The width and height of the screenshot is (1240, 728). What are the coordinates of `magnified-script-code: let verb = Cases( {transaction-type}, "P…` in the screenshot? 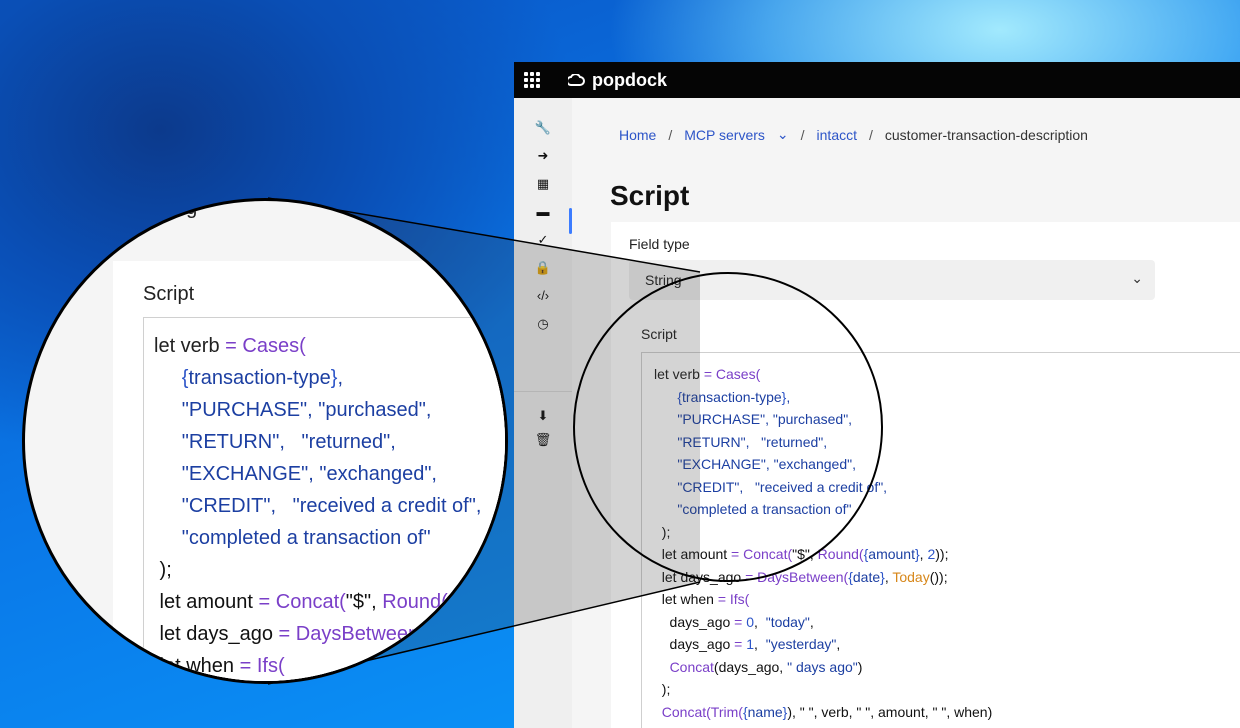 It's located at (318, 506).